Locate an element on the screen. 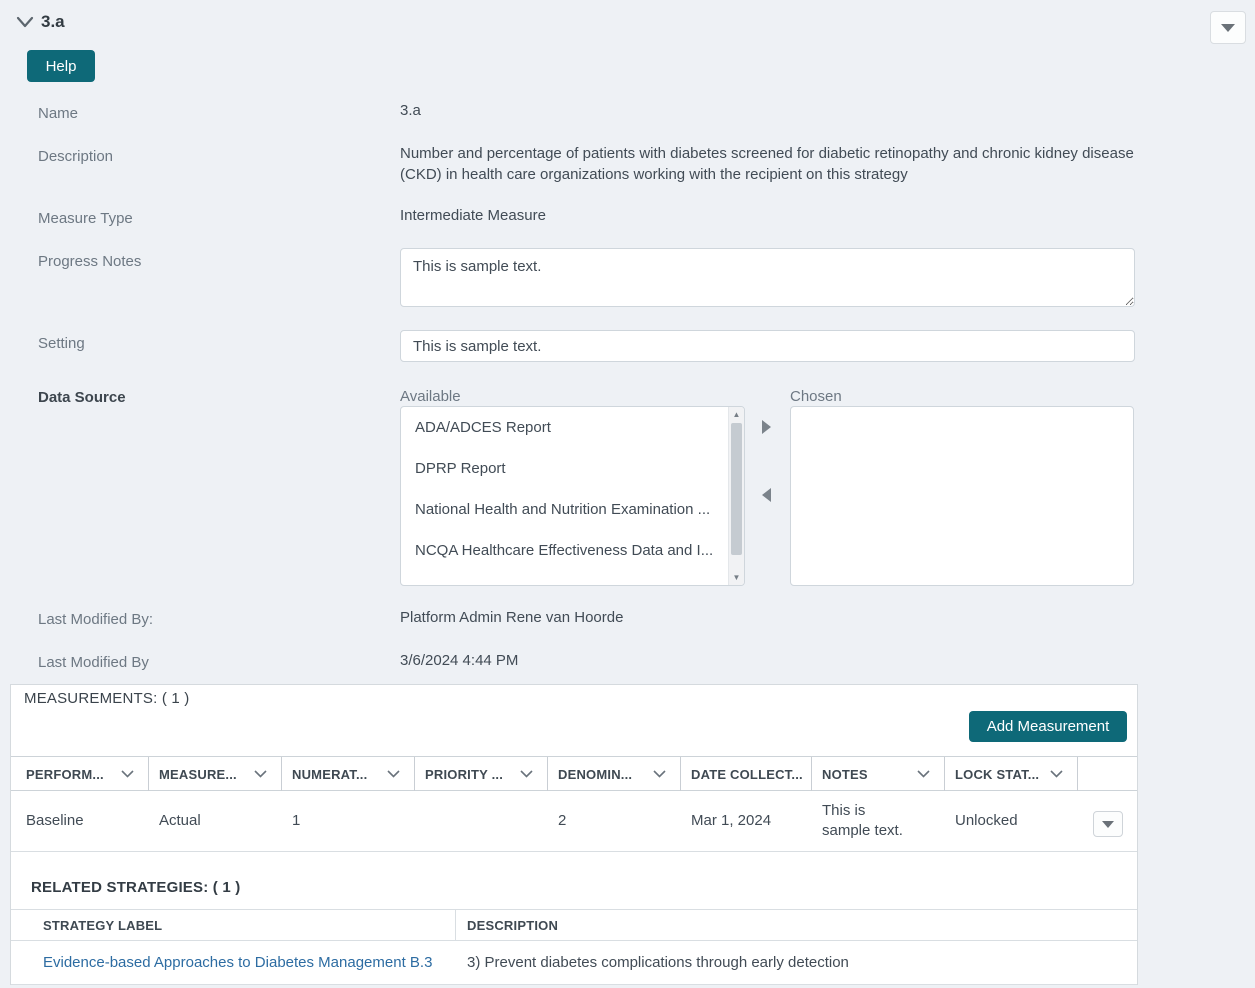 The width and height of the screenshot is (1255, 988). scroll-down-icon: ▼ is located at coordinates (736, 577).